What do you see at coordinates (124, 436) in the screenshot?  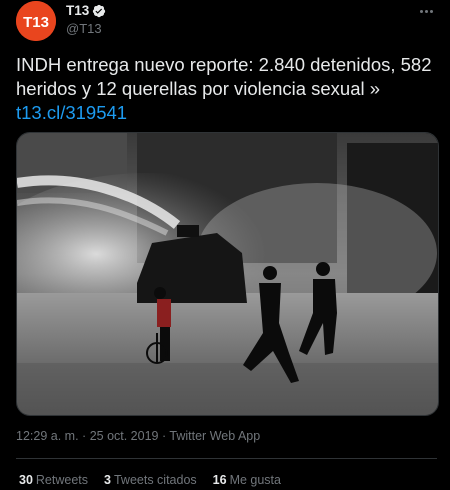 I see `tweet-date: 25 oct. 2019` at bounding box center [124, 436].